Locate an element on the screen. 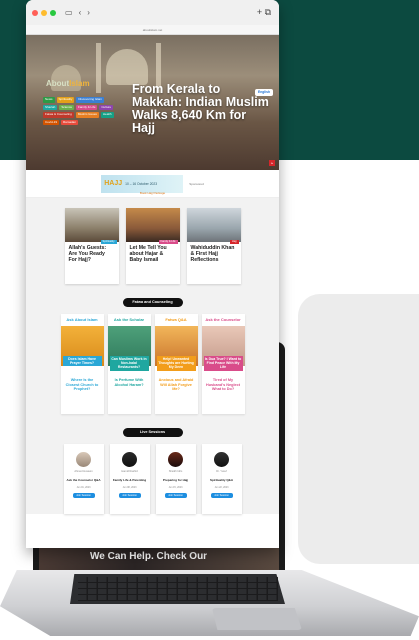  address-bar: aboutislam.net is located at coordinates (152, 30).